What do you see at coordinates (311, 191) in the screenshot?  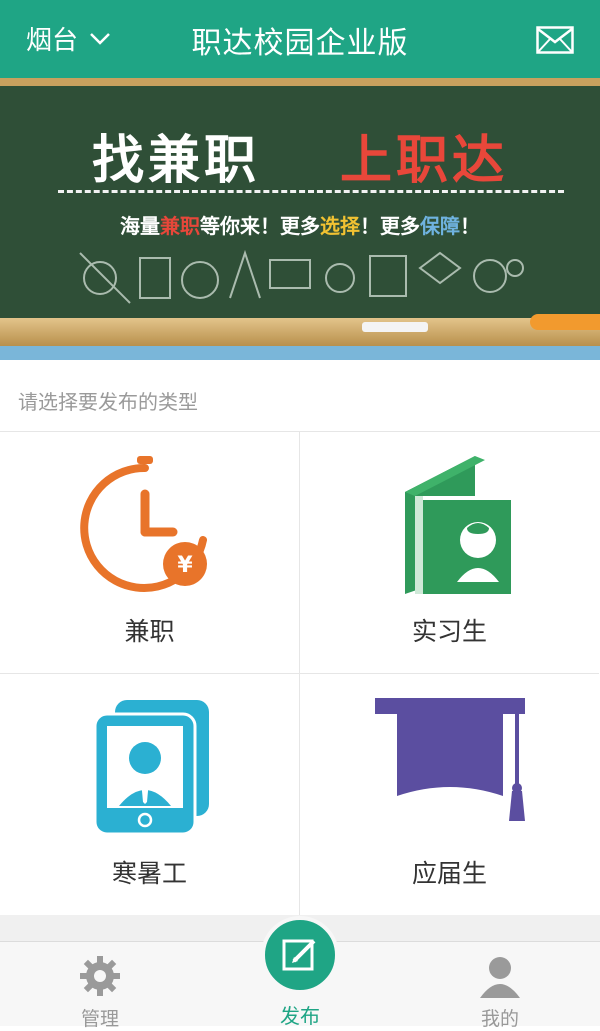 I see `banner-divider` at bounding box center [311, 191].